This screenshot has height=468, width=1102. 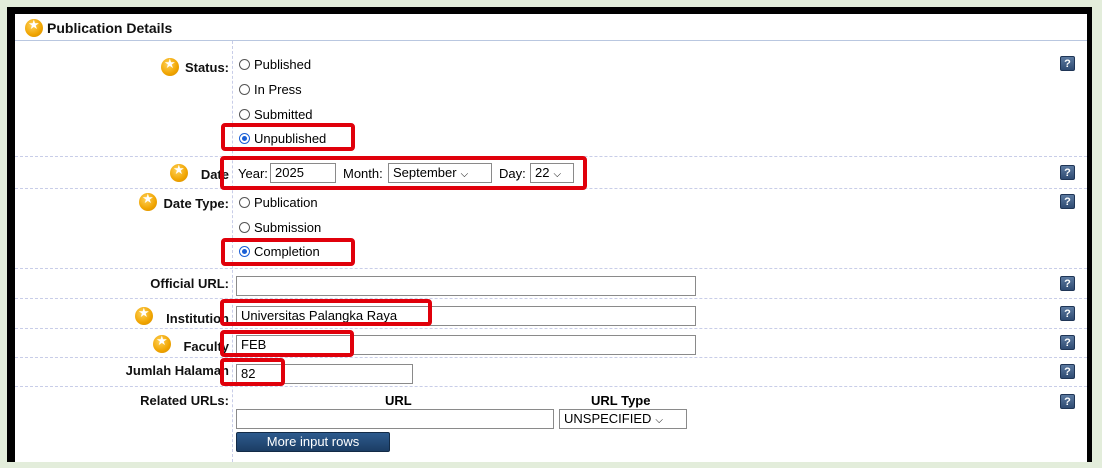 I want to click on more-input-rows-button: More input rows, so click(x=313, y=442).